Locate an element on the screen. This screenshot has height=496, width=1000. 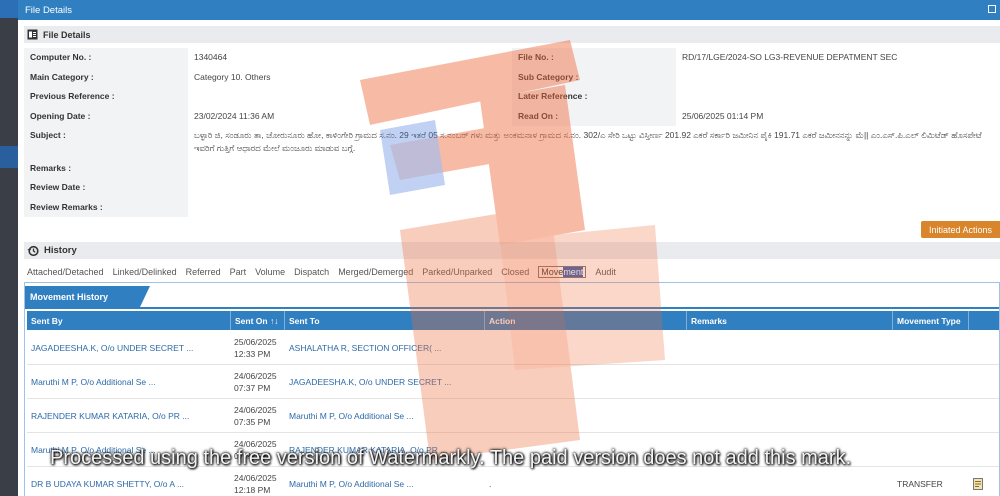
remarks-value is located at coordinates (594, 168).